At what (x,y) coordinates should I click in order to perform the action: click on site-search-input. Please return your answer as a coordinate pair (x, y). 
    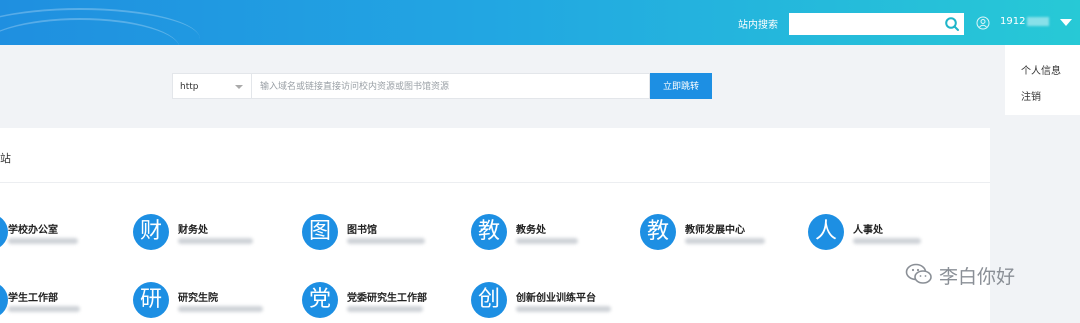
    Looking at the image, I should click on (863, 24).